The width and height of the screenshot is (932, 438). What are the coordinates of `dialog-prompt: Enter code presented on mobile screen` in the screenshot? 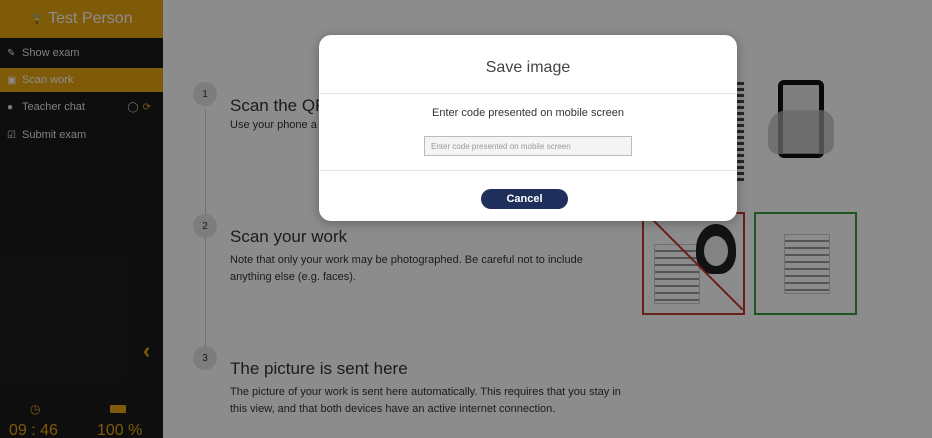 It's located at (527, 113).